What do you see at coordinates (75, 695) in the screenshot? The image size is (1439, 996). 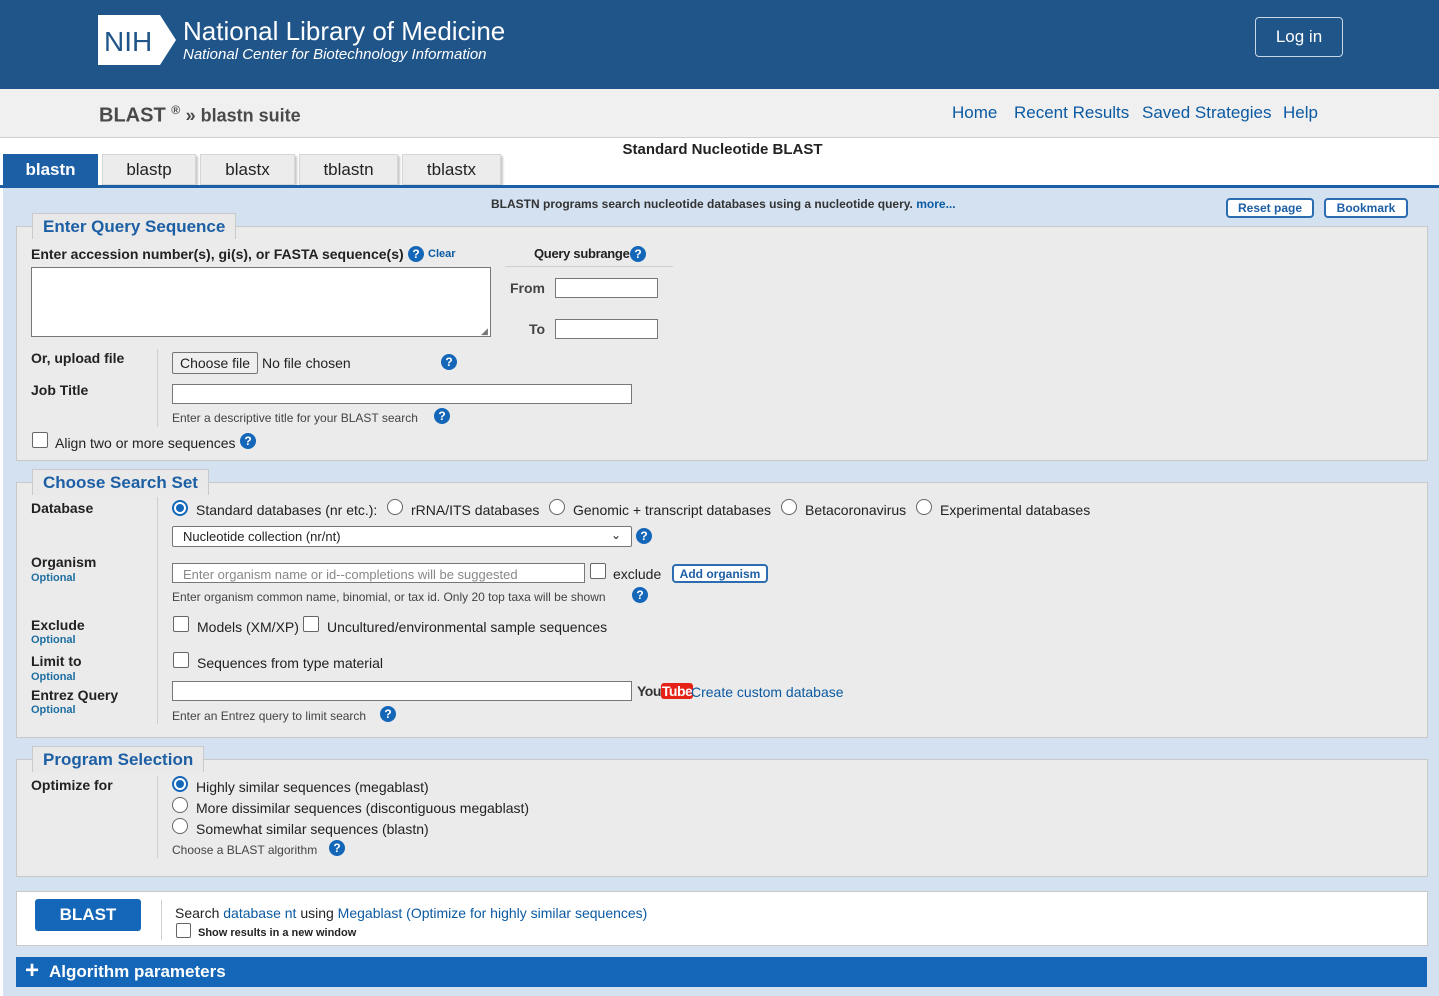 I see `entrez-label: Entrez Query` at bounding box center [75, 695].